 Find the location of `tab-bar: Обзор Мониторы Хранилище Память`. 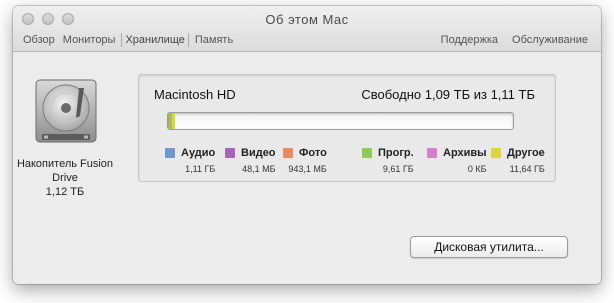

tab-bar: Обзор Мониторы Хранилище Память is located at coordinates (130, 40).